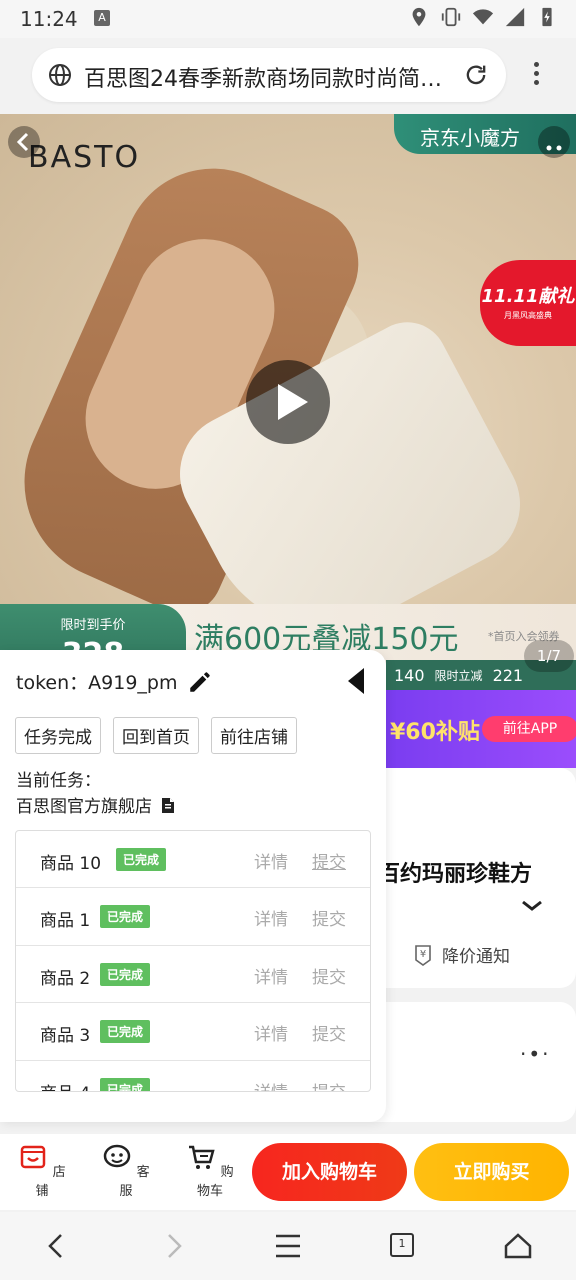  I want to click on tabs-count: 1, so click(402, 1243).